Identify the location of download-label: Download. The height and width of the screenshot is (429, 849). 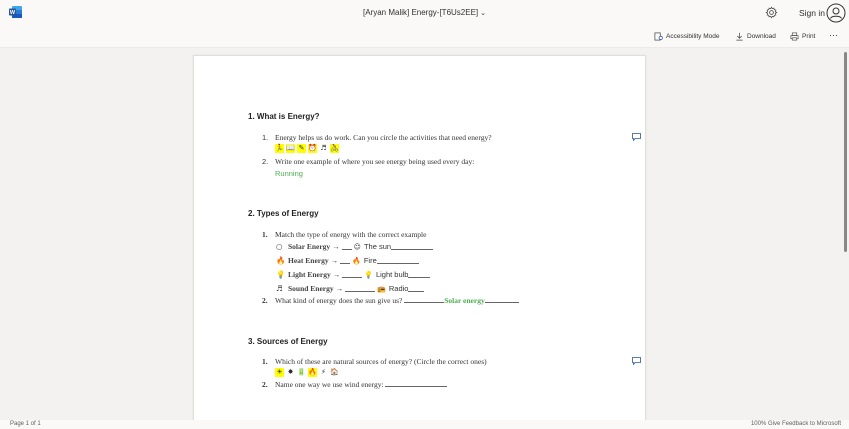
(761, 36).